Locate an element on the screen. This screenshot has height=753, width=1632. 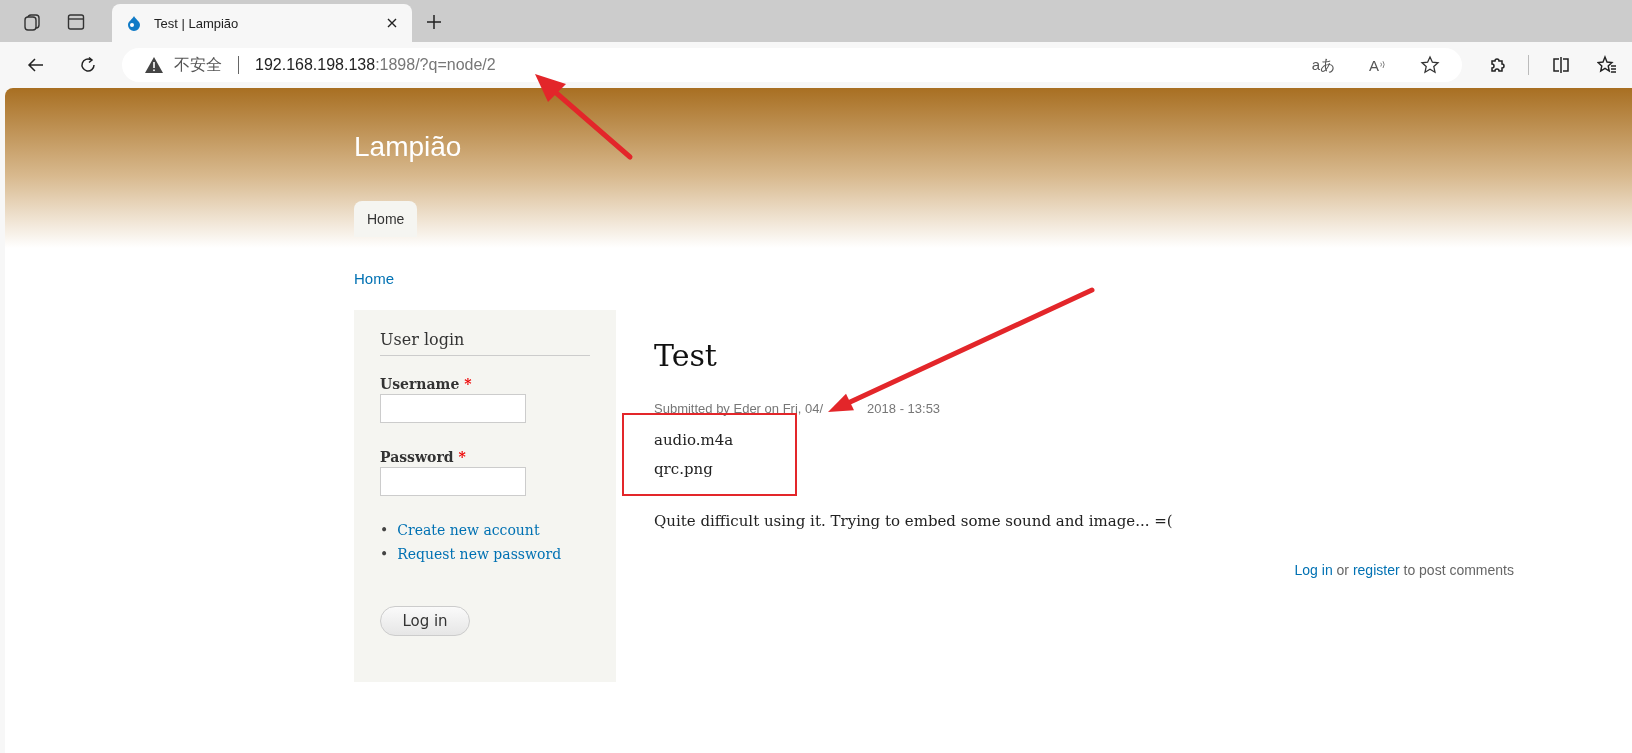
field-label: Username * is located at coordinates (426, 384).